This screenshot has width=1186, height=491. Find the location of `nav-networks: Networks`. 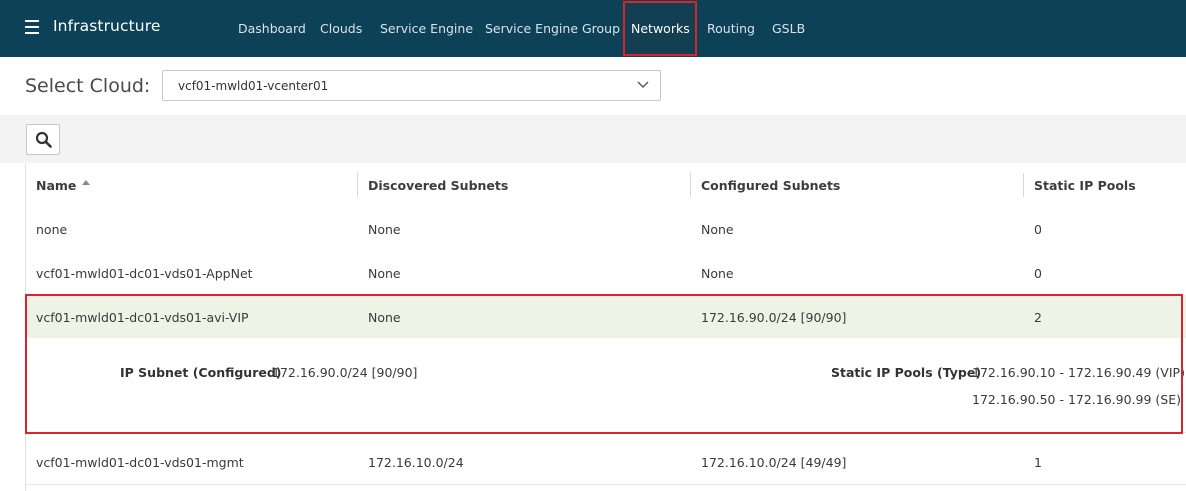

nav-networks: Networks is located at coordinates (660, 28).